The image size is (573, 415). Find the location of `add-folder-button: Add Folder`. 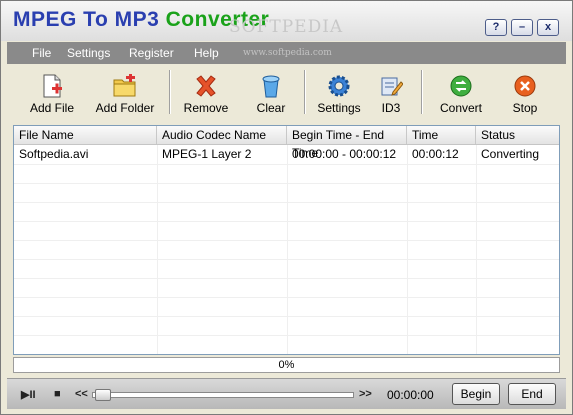

add-folder-button: Add Folder is located at coordinates (125, 93).